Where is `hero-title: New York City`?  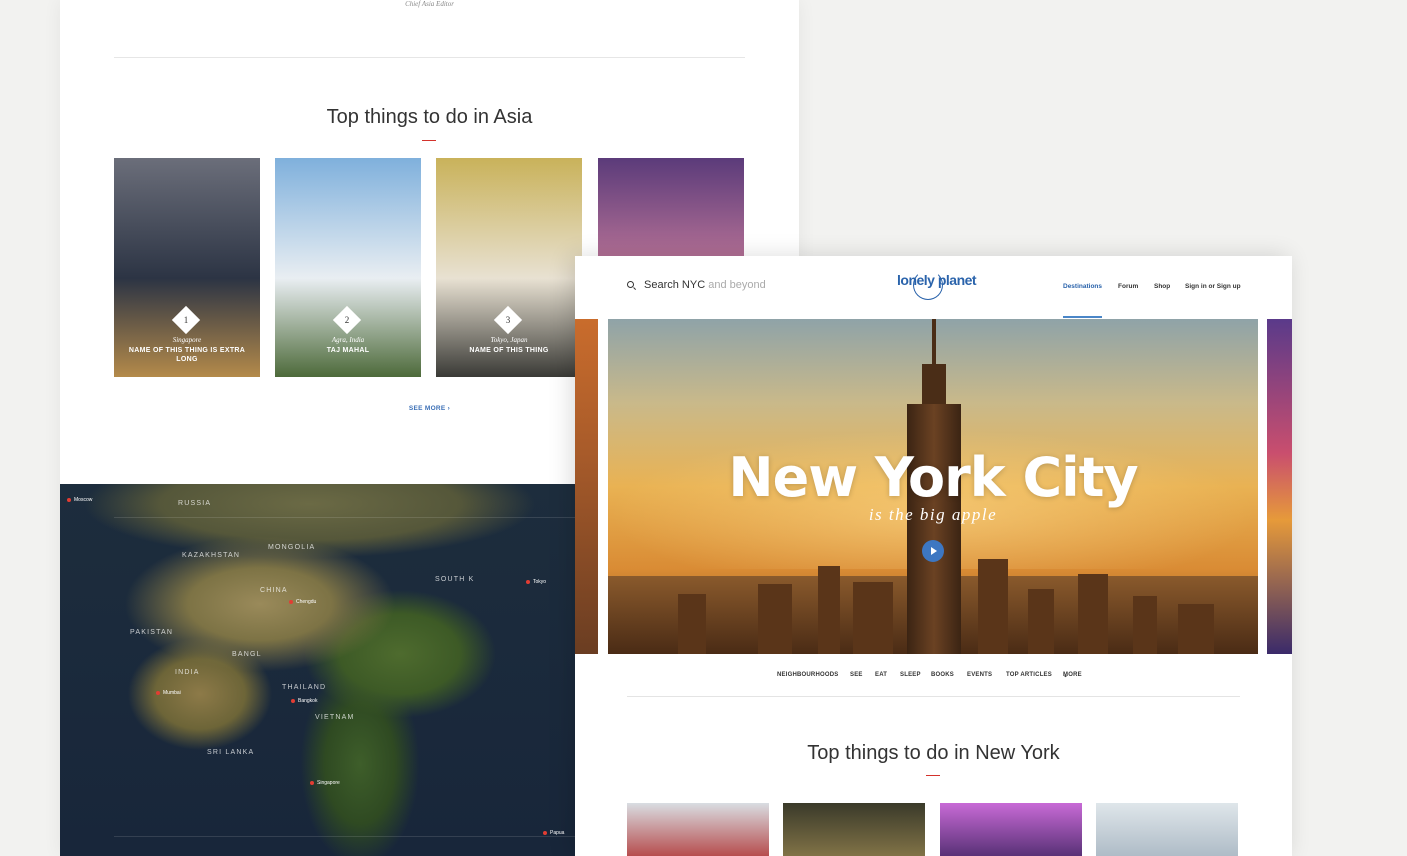
hero-title: New York City is located at coordinates (933, 477).